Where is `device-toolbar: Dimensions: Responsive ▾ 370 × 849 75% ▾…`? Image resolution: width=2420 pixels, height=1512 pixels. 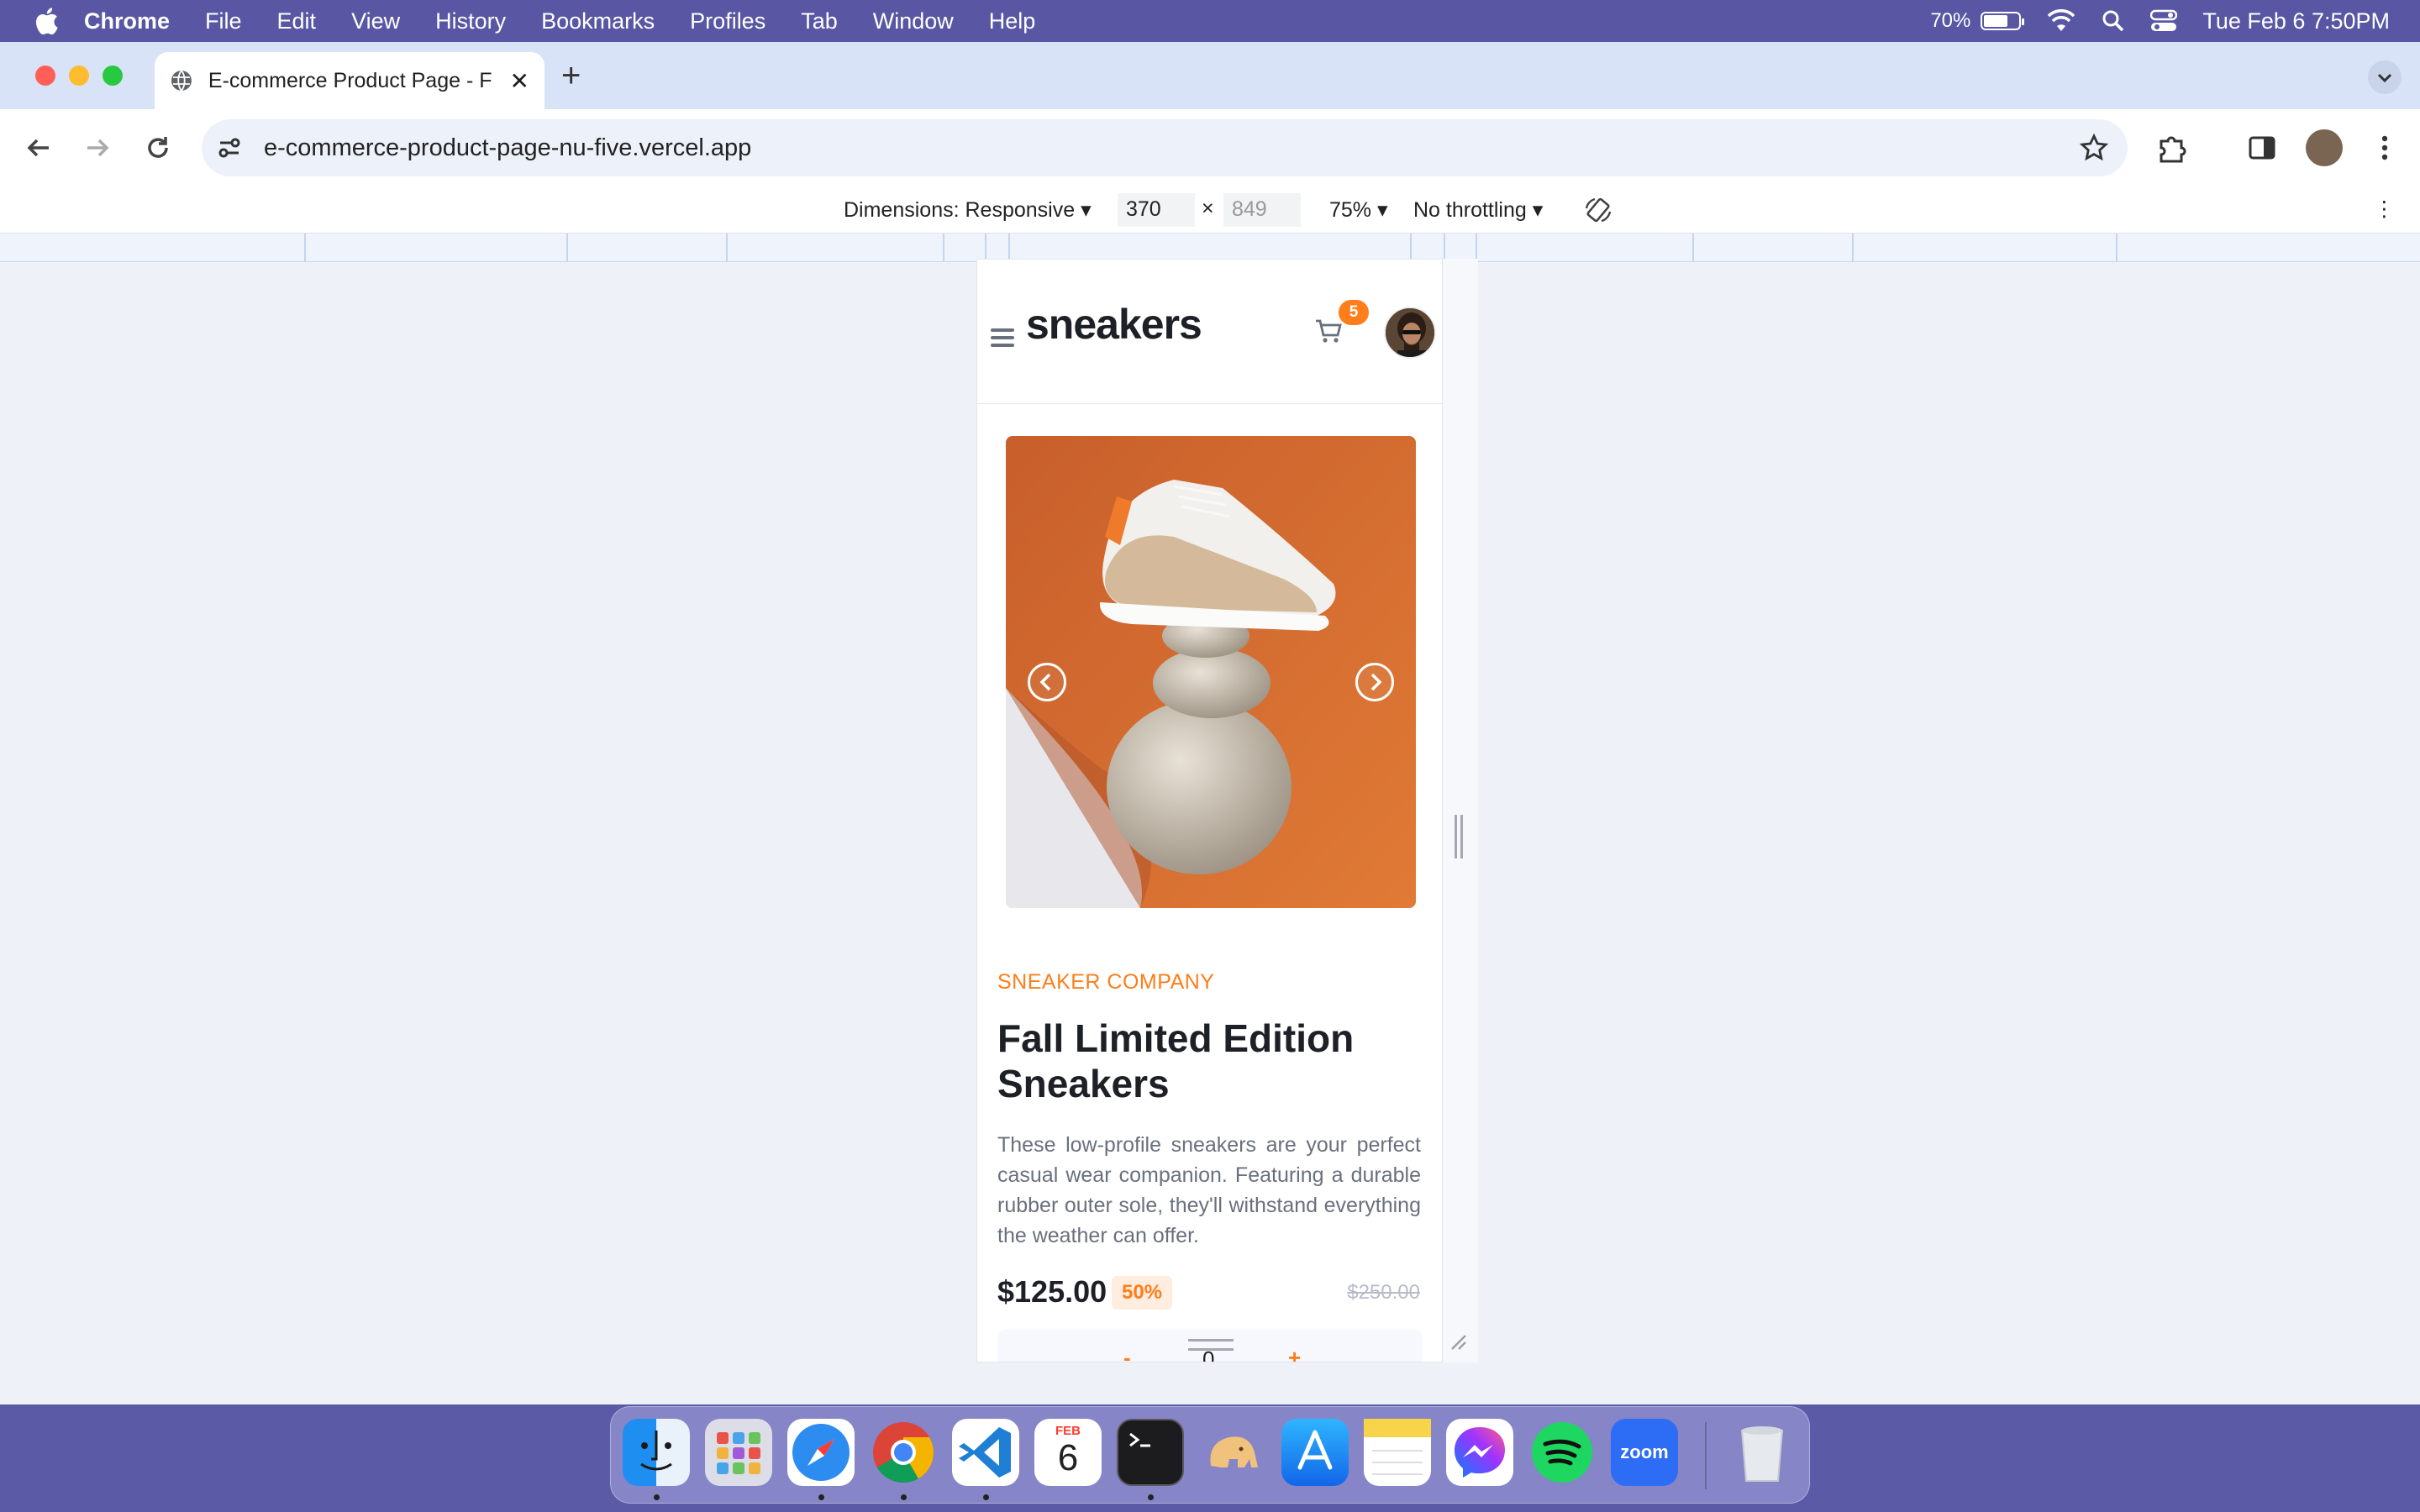 device-toolbar: Dimensions: Responsive ▾ 370 × 849 75% ▾… is located at coordinates (1210, 210).